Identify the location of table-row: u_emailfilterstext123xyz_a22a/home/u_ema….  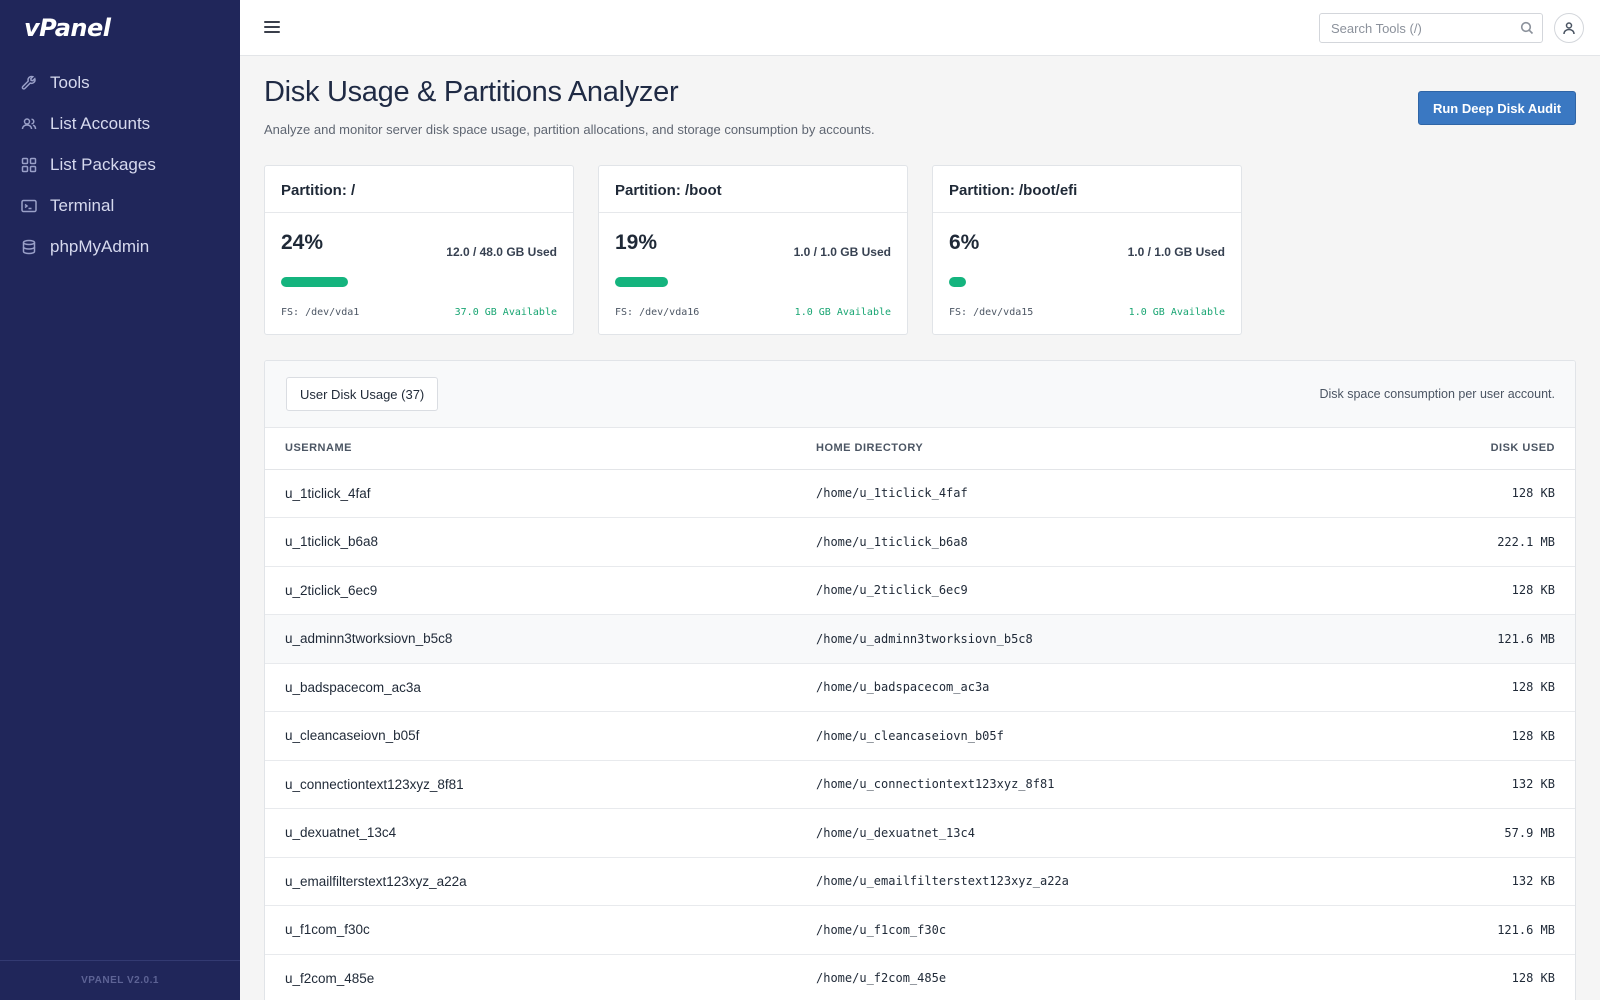
(920, 881).